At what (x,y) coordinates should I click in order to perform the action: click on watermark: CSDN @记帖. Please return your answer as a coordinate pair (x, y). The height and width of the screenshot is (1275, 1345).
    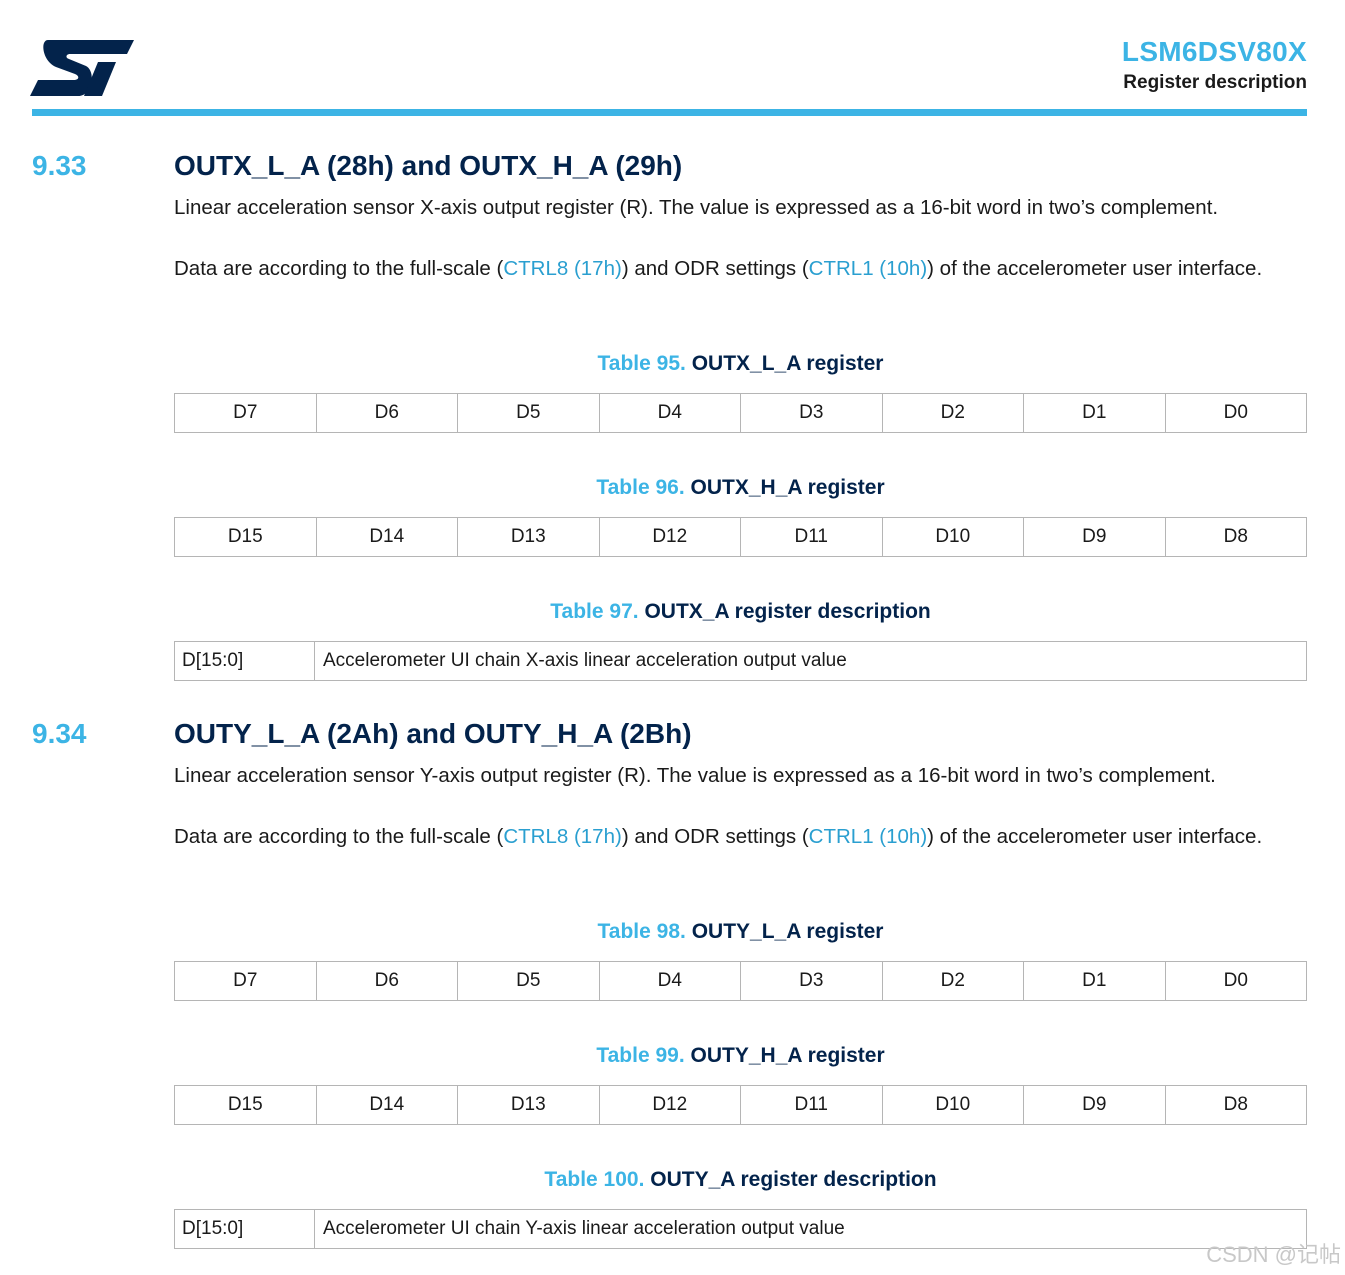
    Looking at the image, I should click on (1273, 1254).